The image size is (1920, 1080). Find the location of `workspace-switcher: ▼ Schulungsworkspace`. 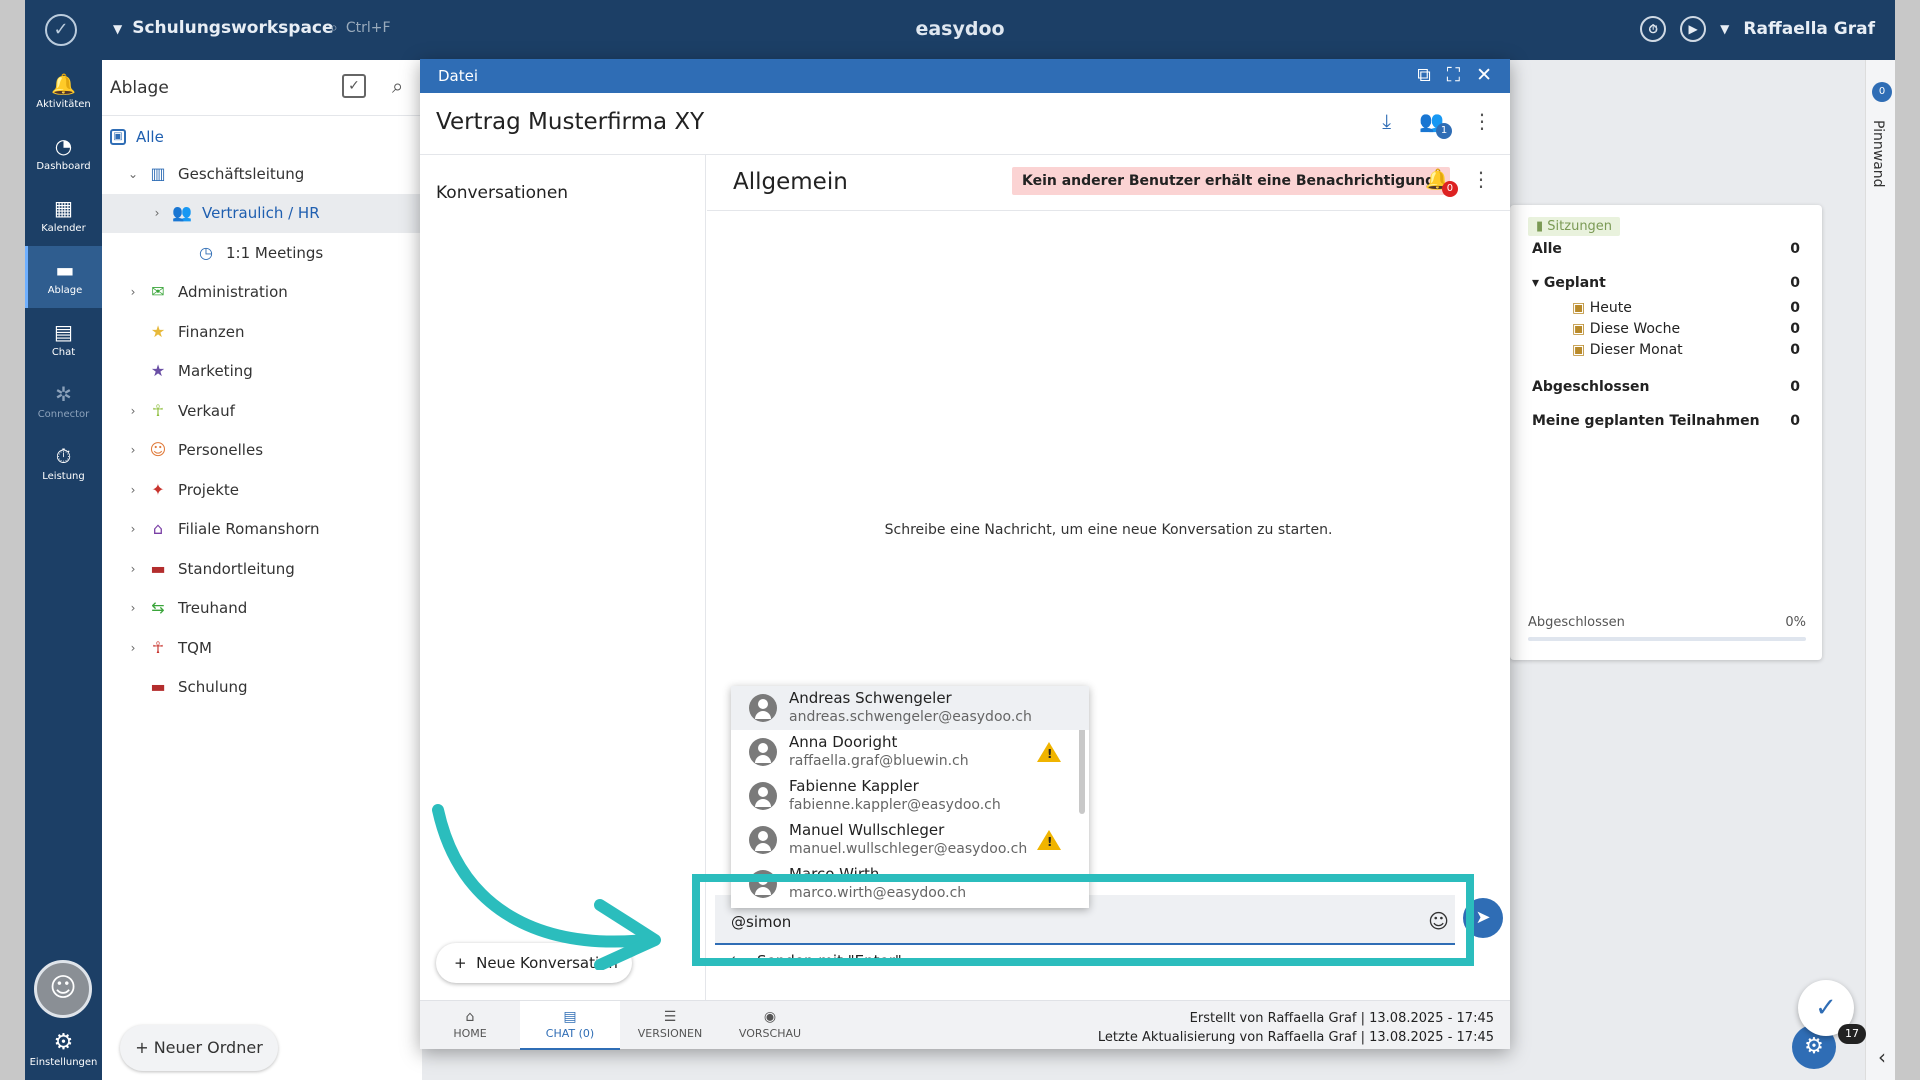

workspace-switcher: ▼ Schulungsworkspace is located at coordinates (223, 28).